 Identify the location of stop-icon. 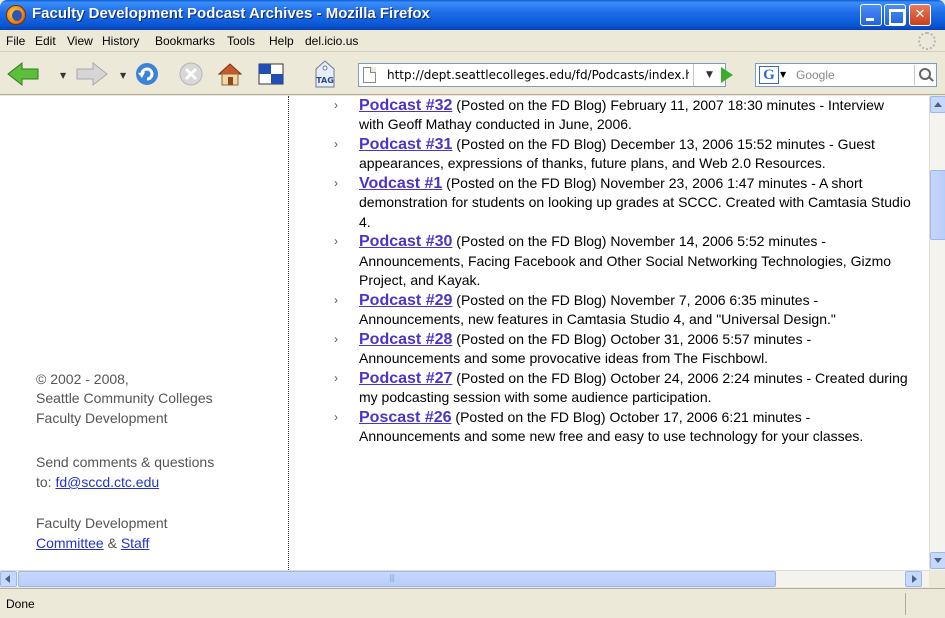
(191, 74).